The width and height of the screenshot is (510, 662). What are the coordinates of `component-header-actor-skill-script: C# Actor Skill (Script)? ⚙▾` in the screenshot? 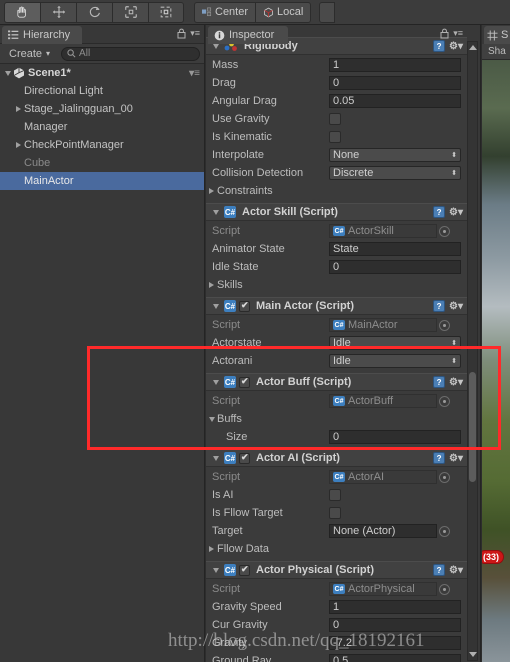 It's located at (336, 212).